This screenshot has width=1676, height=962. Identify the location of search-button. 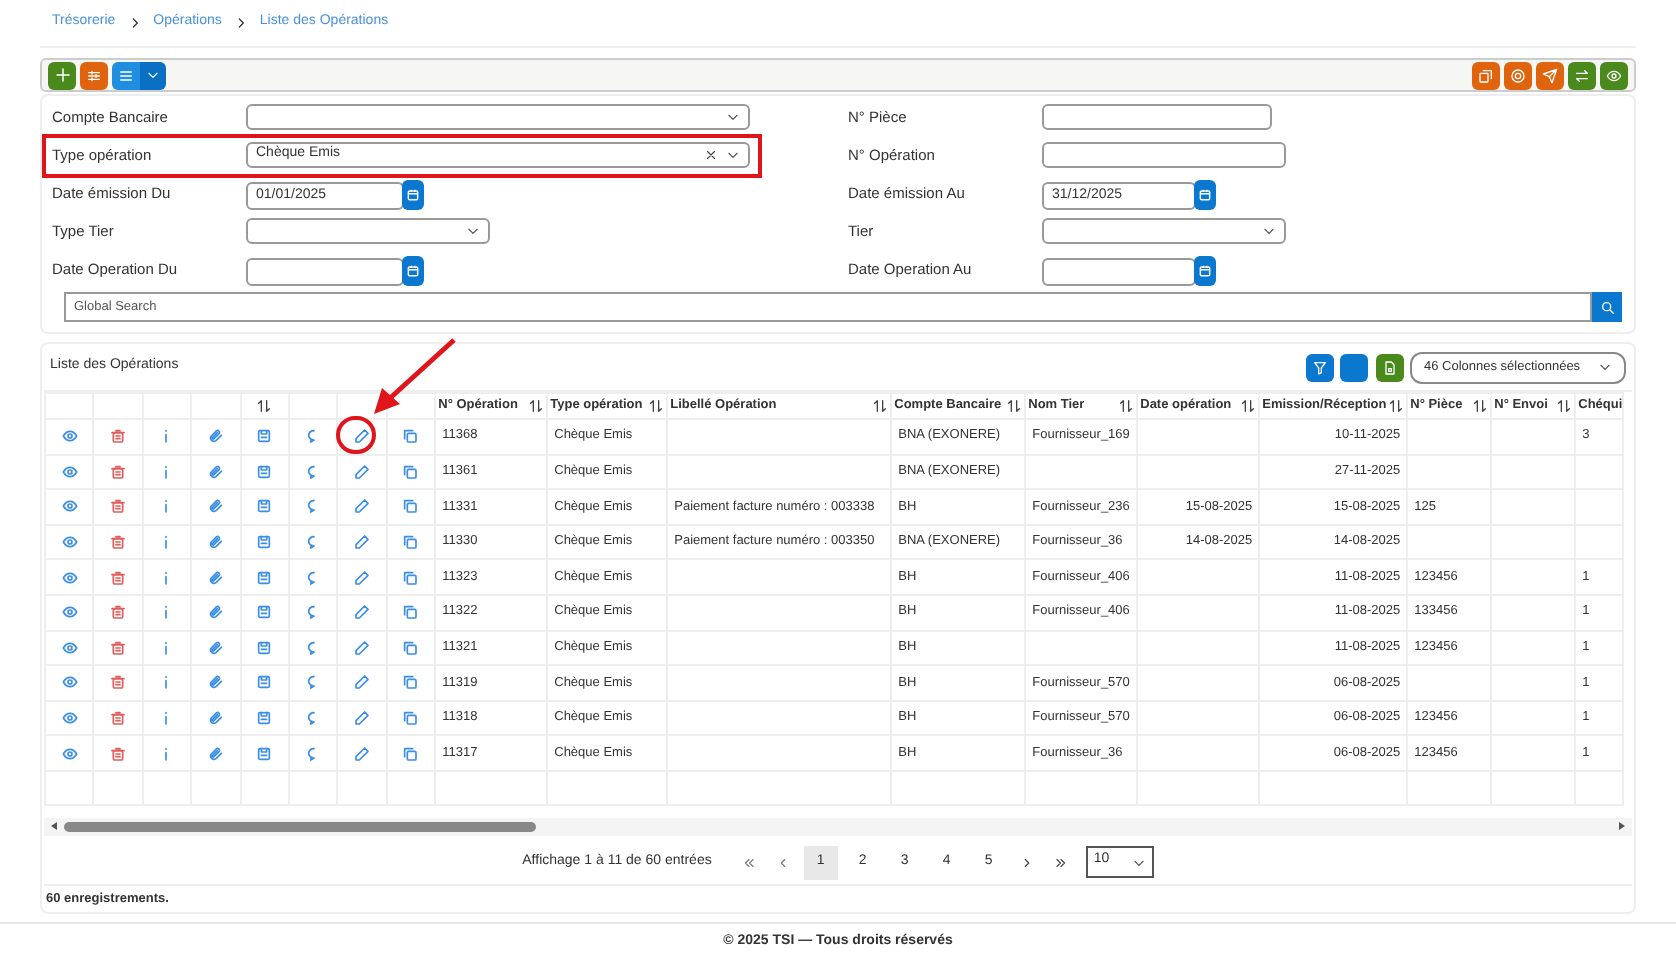
(1607, 307).